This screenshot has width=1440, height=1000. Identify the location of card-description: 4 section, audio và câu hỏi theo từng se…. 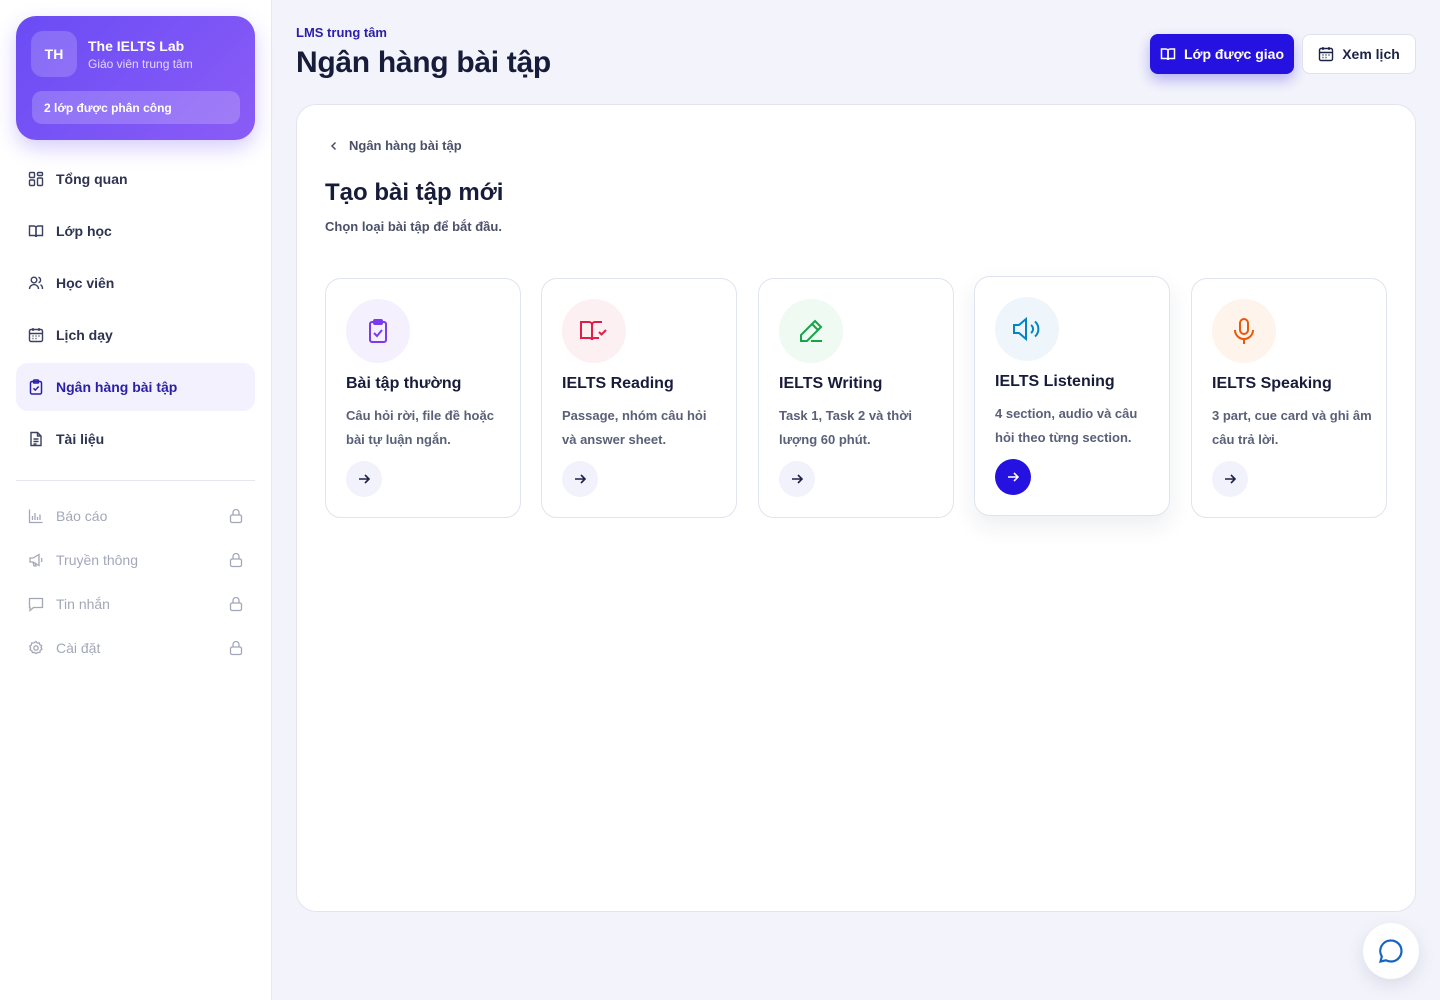
(1066, 425).